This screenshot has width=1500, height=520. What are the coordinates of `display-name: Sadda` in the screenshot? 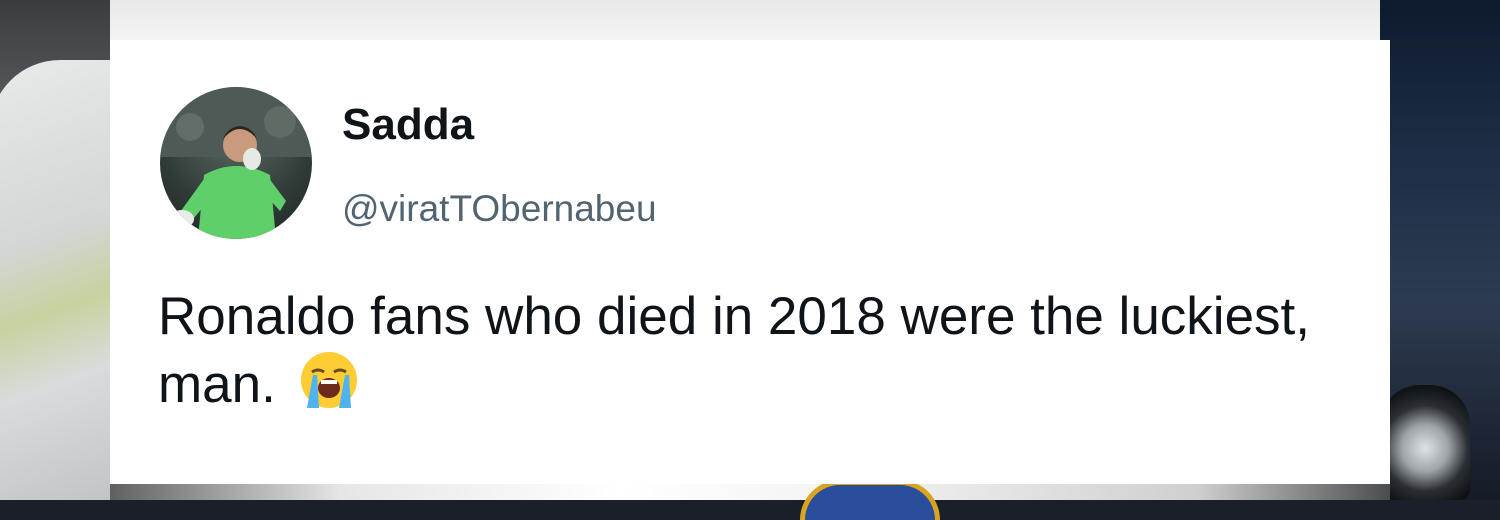 It's located at (408, 125).